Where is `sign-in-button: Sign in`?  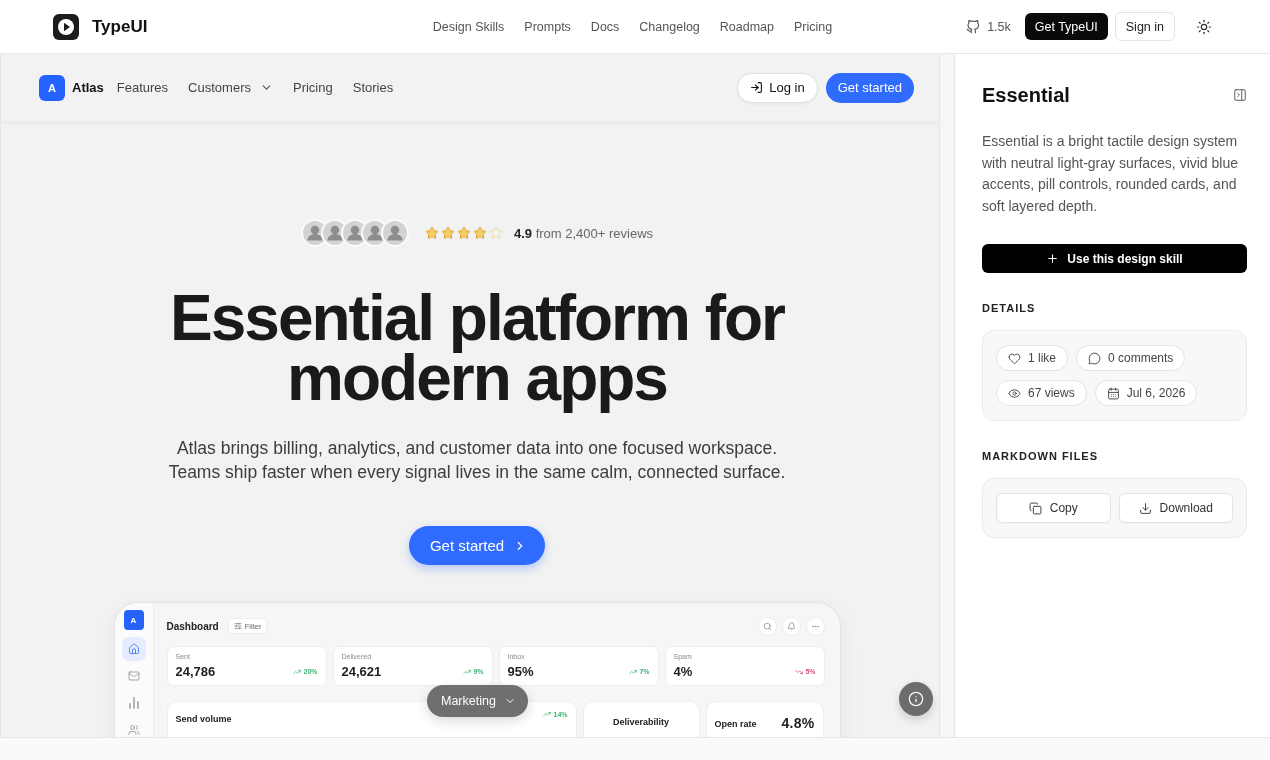
sign-in-button: Sign in is located at coordinates (1144, 26).